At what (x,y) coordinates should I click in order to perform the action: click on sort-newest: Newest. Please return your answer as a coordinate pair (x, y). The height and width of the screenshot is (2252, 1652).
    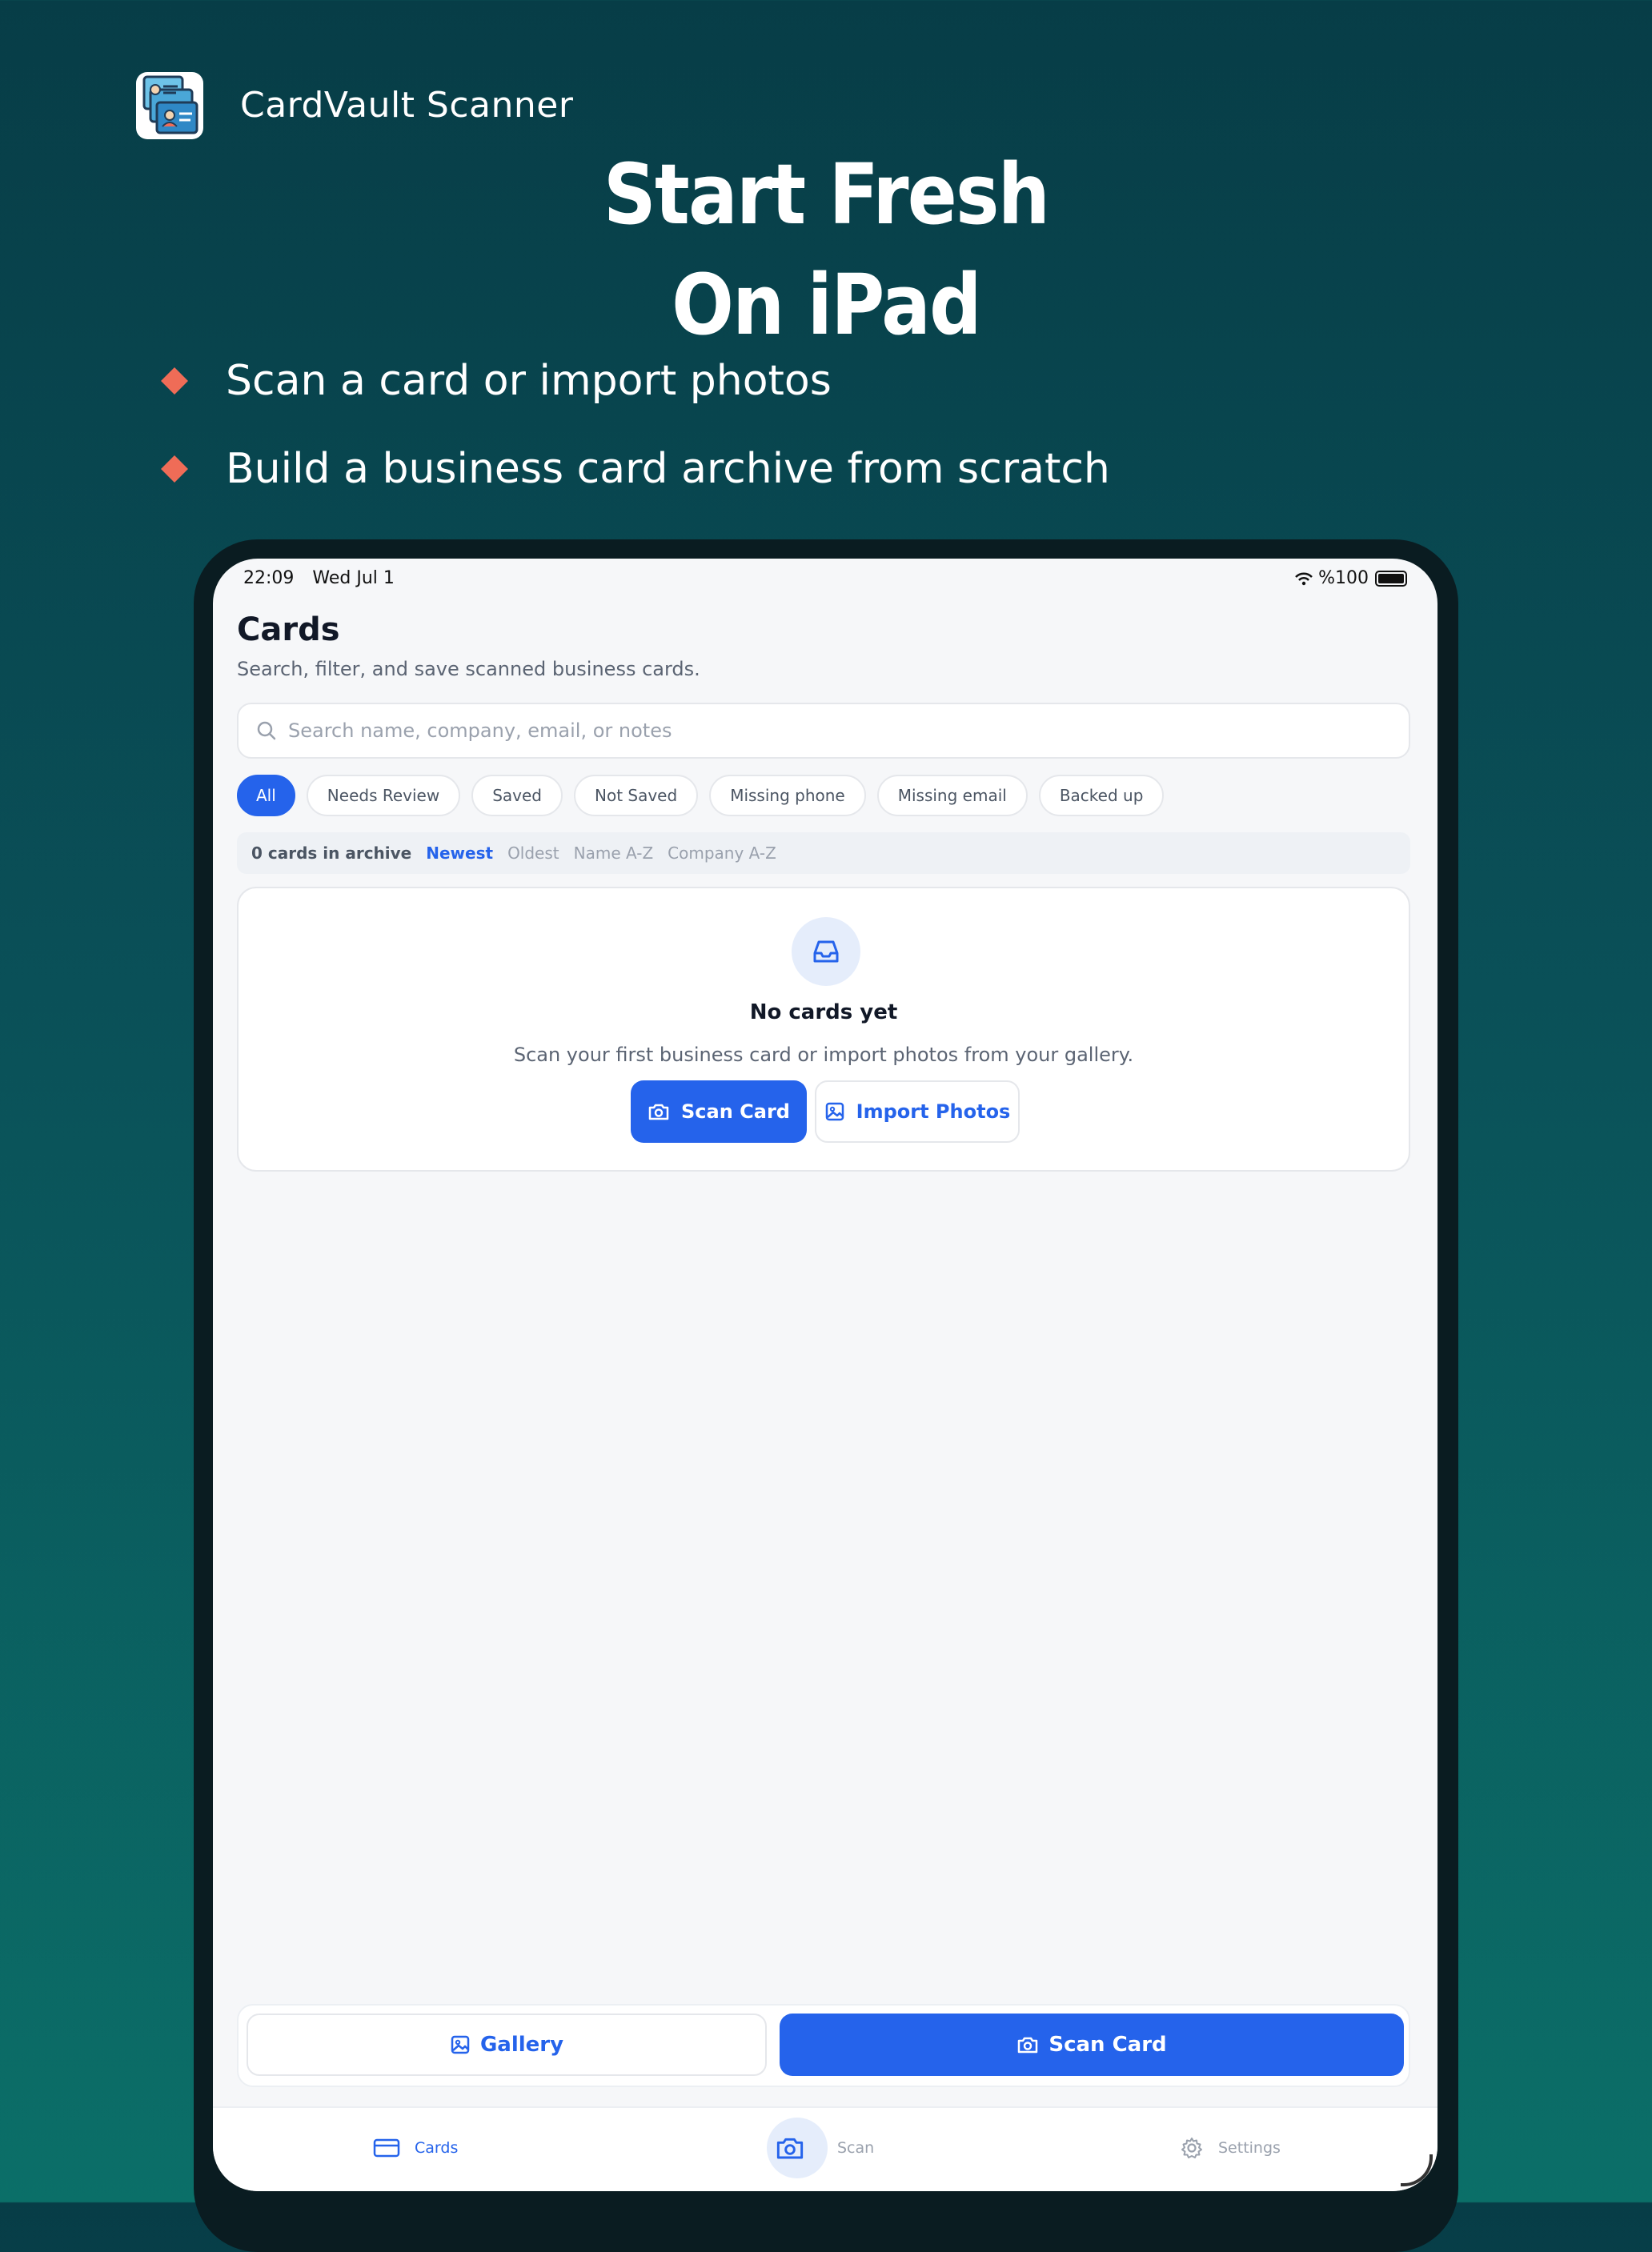
    Looking at the image, I should click on (459, 853).